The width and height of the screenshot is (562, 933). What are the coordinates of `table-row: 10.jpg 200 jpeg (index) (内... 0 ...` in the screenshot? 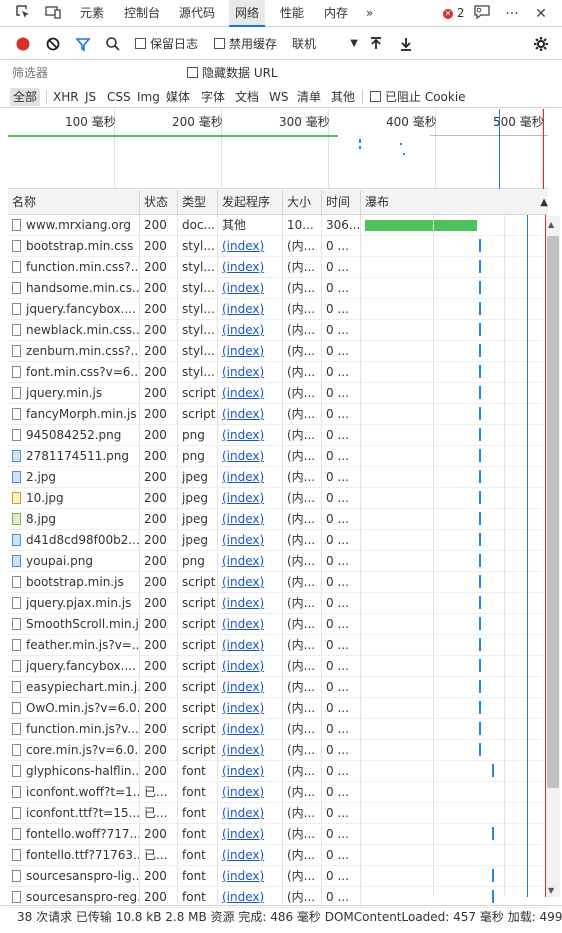 It's located at (278, 498).